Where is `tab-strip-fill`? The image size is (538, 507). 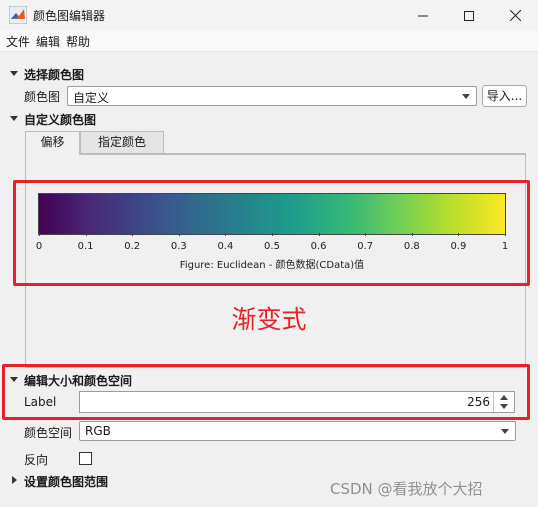 tab-strip-fill is located at coordinates (345, 142).